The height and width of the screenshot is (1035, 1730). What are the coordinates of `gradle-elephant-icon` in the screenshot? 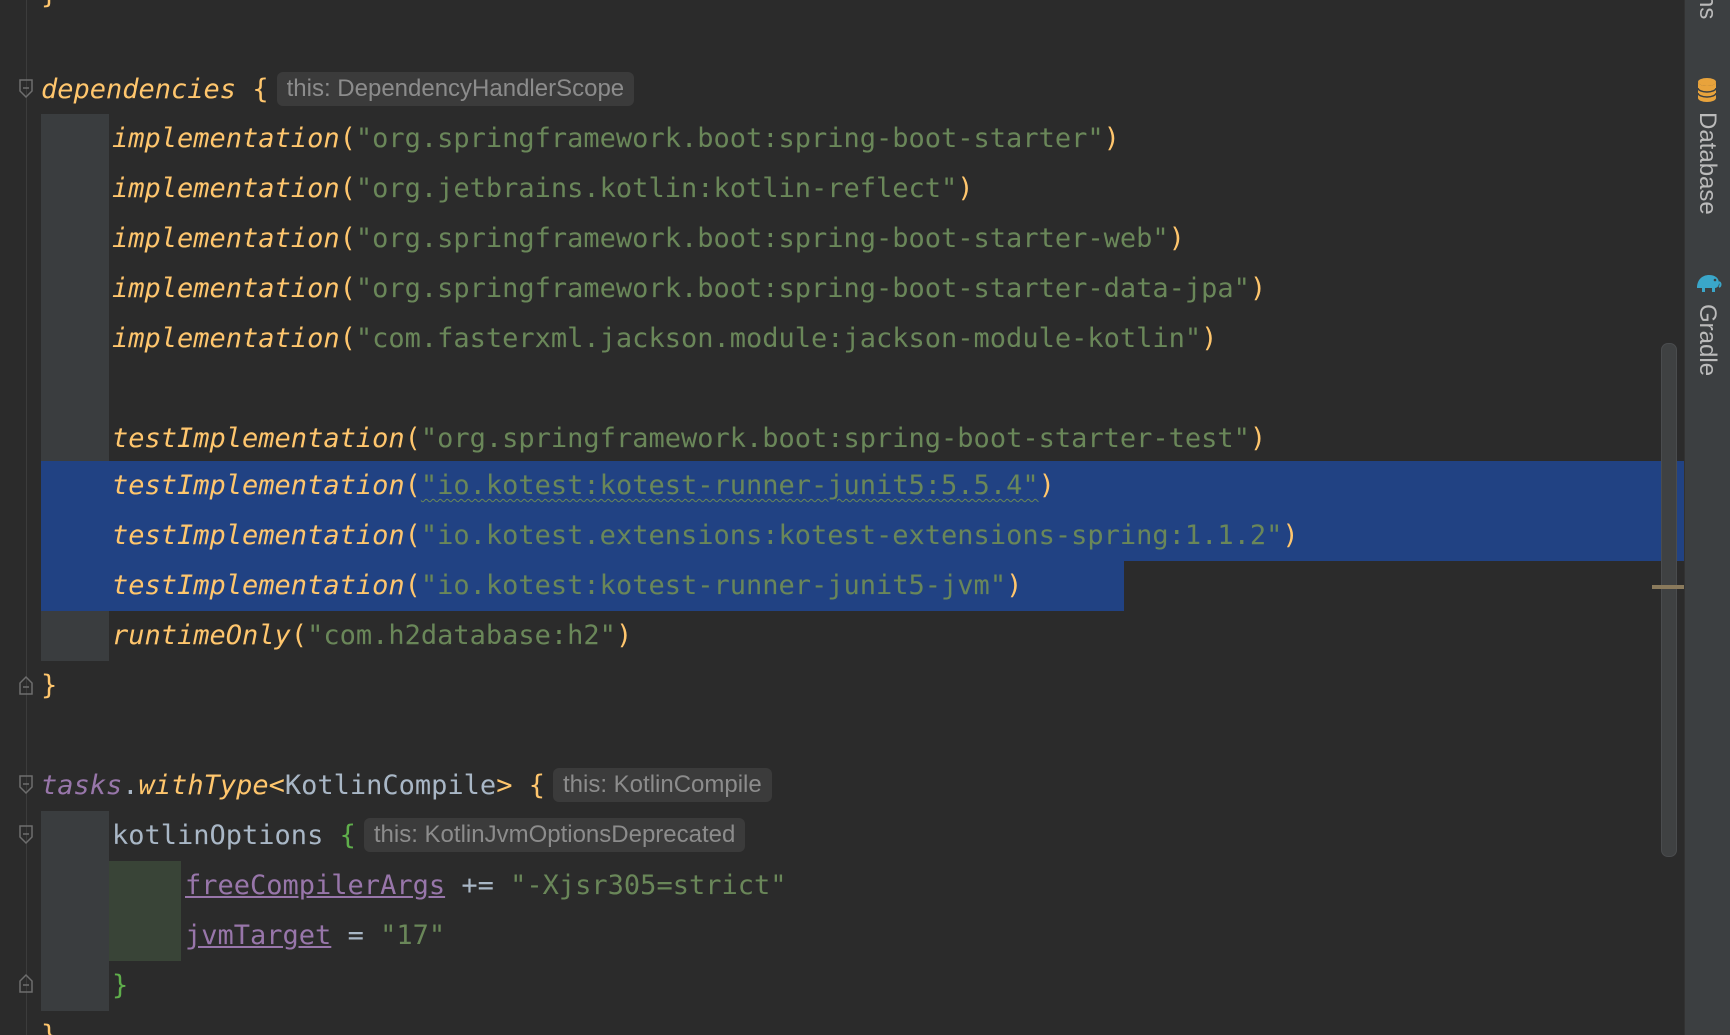 It's located at (1708, 284).